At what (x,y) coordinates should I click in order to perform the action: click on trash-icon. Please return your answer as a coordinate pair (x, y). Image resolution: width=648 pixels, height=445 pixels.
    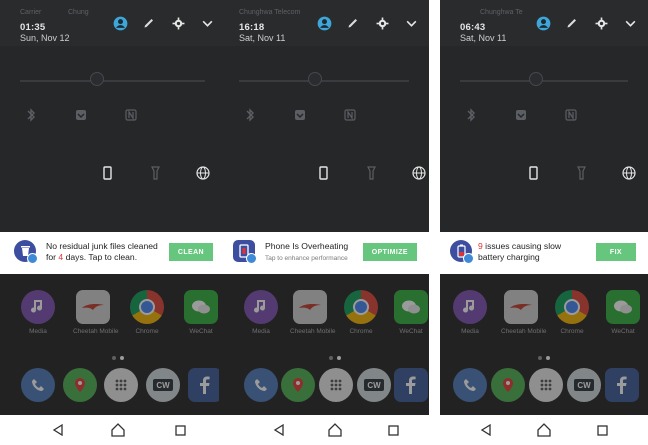
    Looking at the image, I should click on (26, 252).